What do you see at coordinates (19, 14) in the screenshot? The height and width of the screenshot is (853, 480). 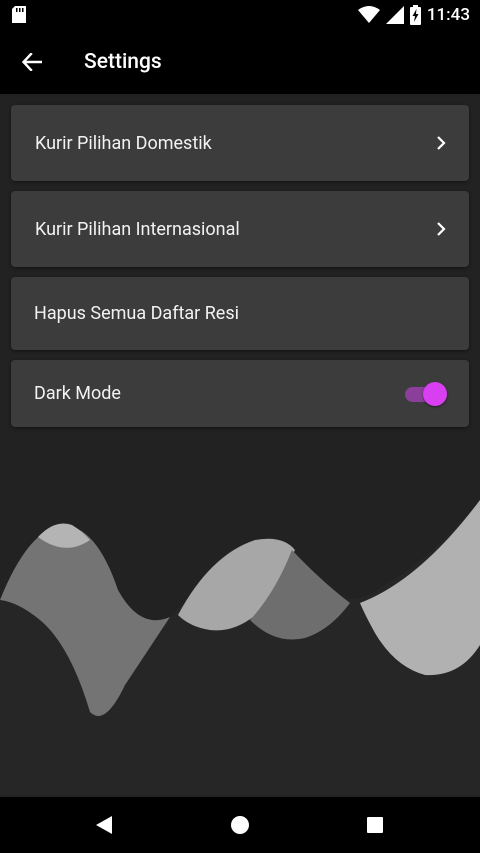 I see `sd-card-icon` at bounding box center [19, 14].